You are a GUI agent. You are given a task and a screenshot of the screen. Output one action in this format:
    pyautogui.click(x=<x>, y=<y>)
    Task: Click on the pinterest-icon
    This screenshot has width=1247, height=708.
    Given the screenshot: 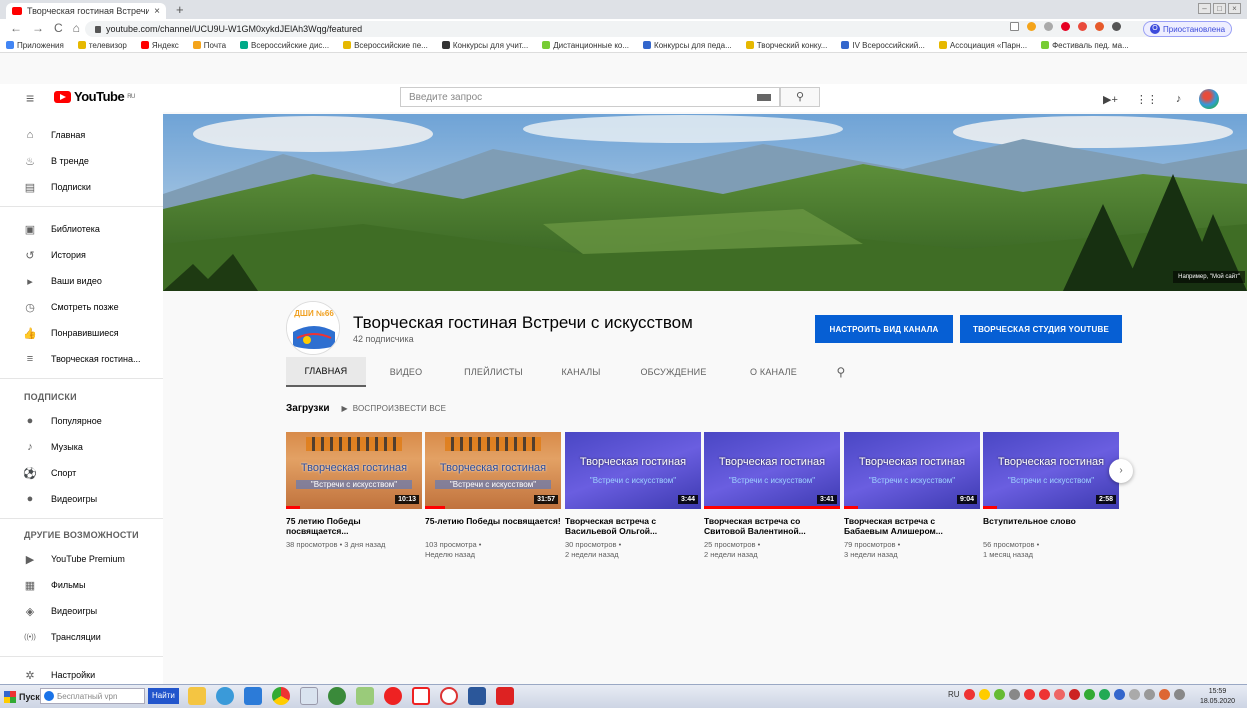 What is the action you would take?
    pyautogui.click(x=1065, y=26)
    